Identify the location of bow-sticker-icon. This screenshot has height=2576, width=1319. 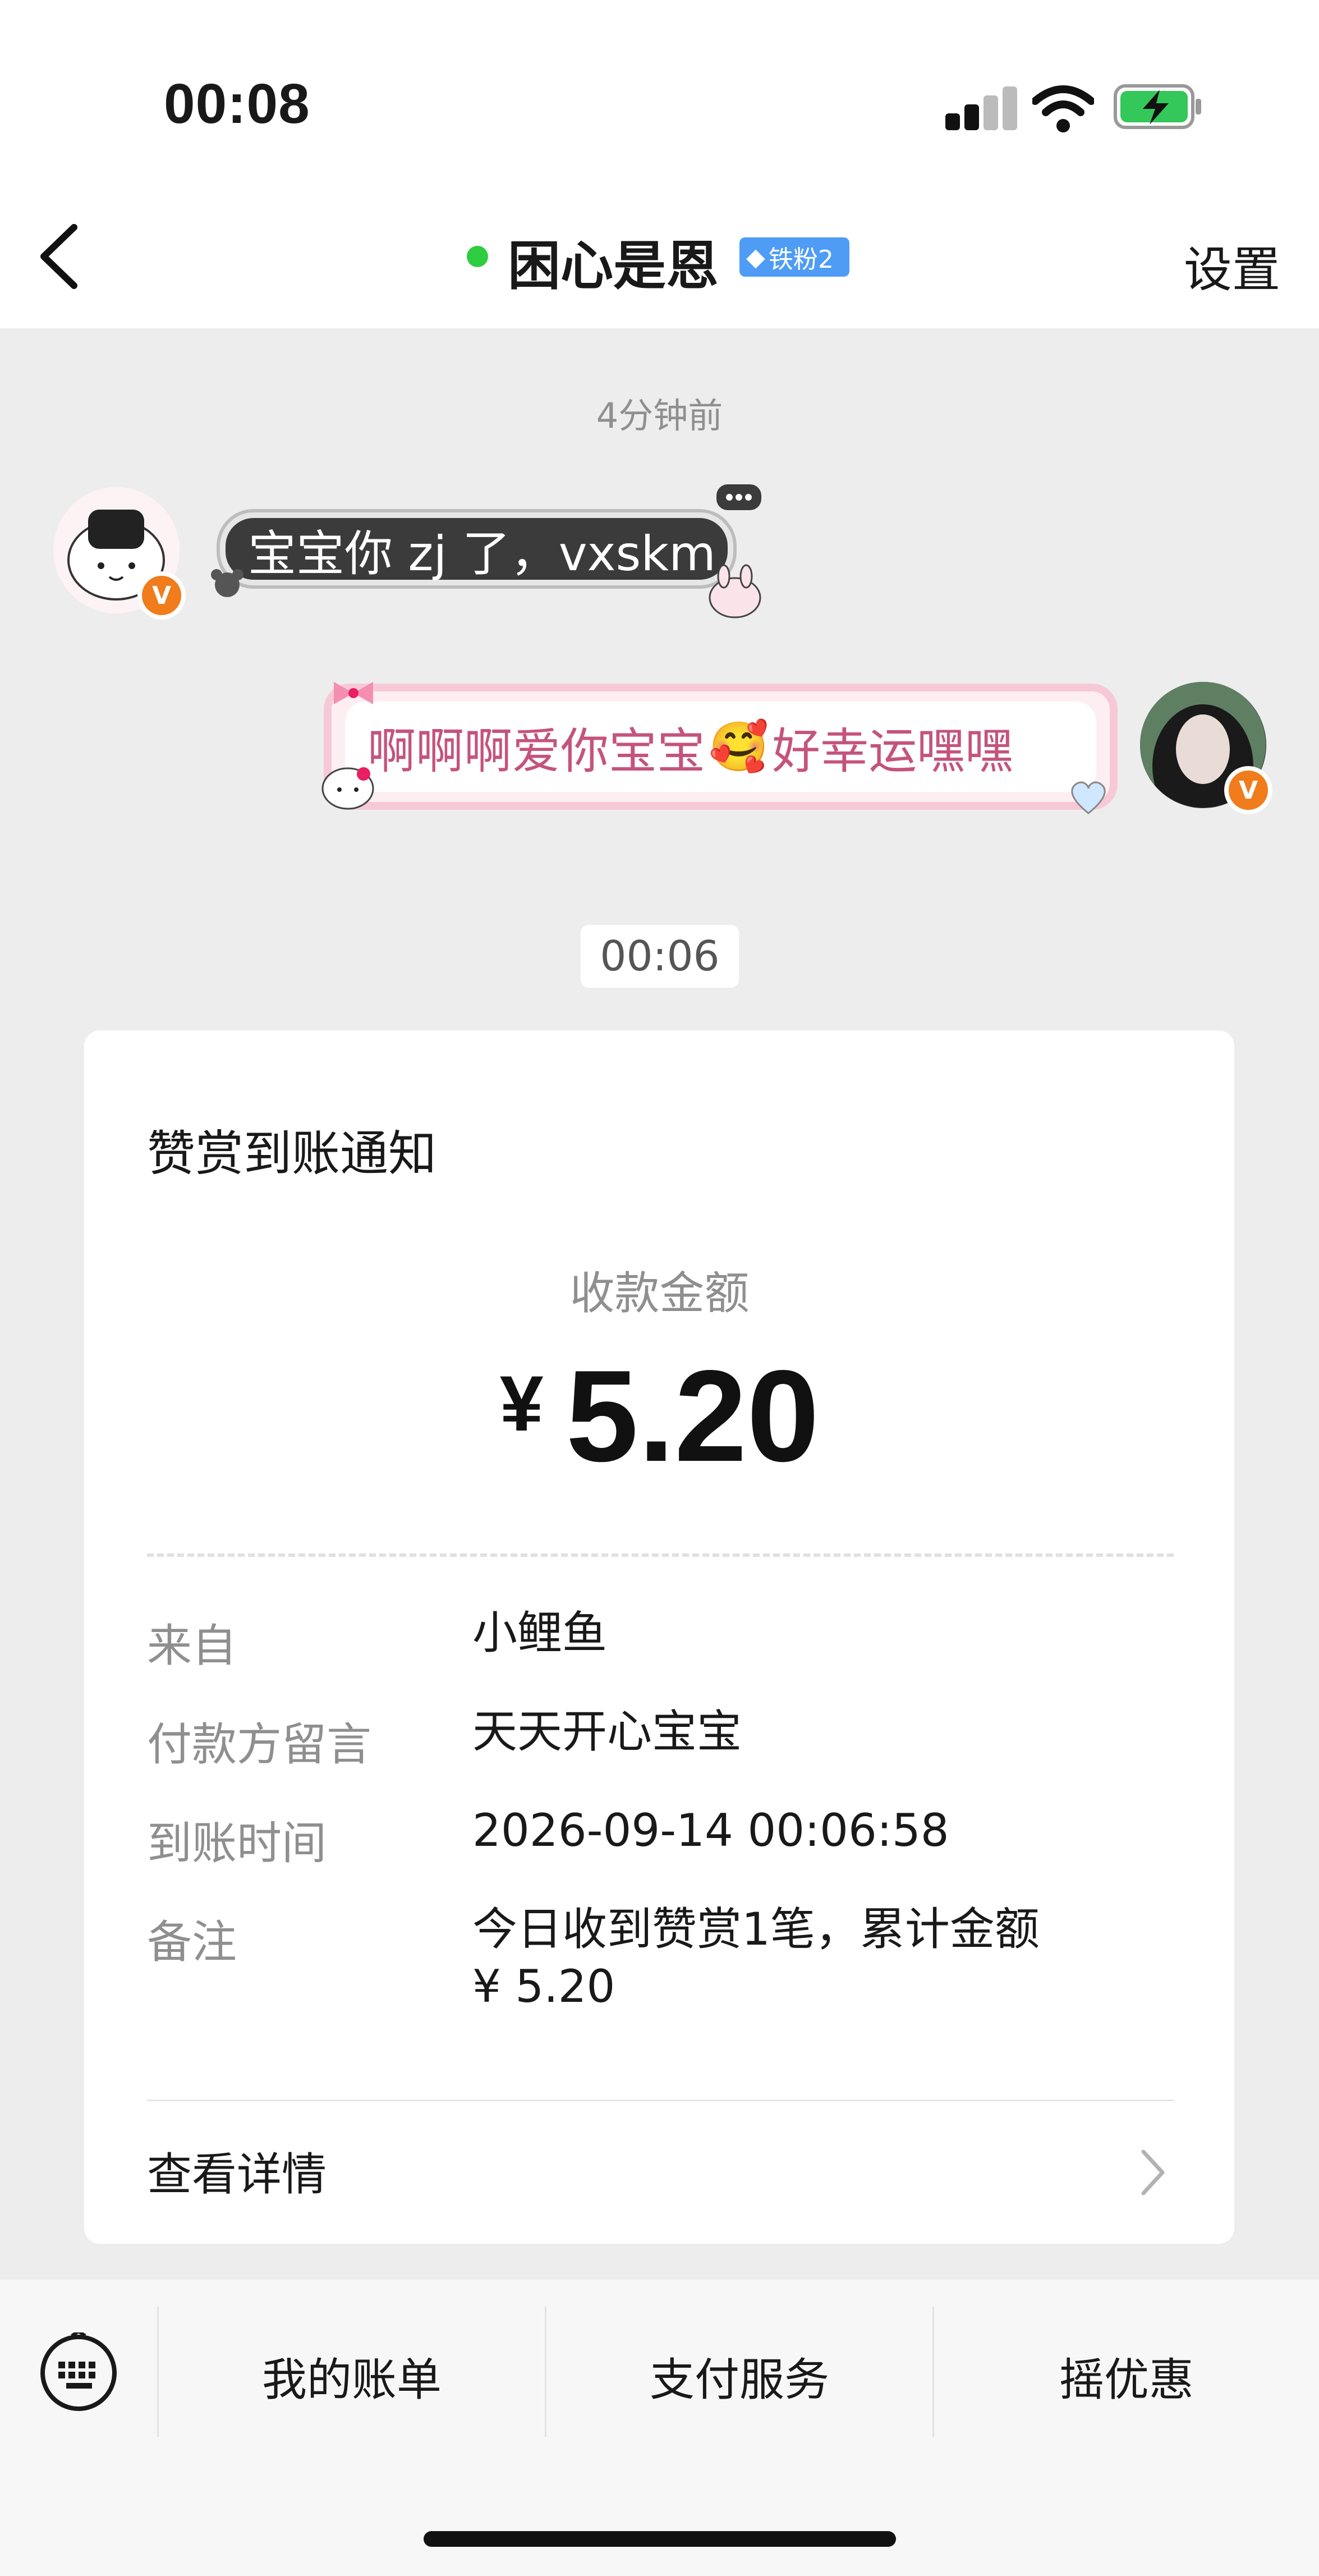
(353, 693).